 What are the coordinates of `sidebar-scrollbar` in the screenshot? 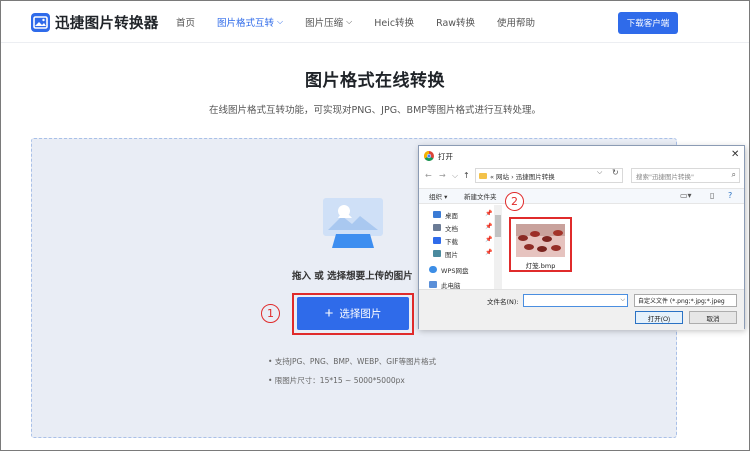 It's located at (498, 247).